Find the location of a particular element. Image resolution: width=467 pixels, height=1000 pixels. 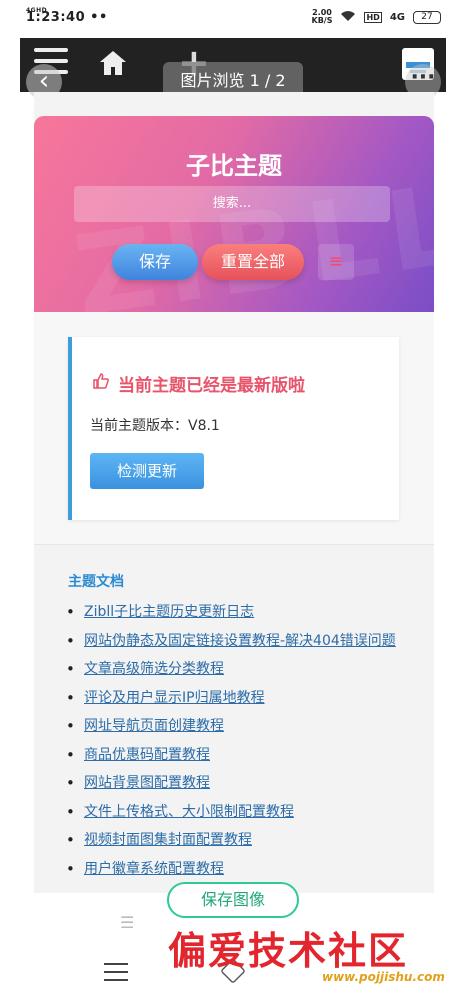

status-icons: 2.00 KB/S HD 4G 27 is located at coordinates (376, 17).